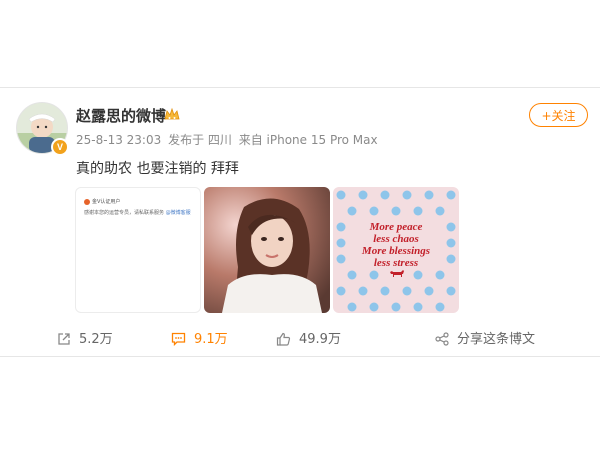 The width and height of the screenshot is (600, 450). What do you see at coordinates (558, 115) in the screenshot?
I see `follow-button: +关注` at bounding box center [558, 115].